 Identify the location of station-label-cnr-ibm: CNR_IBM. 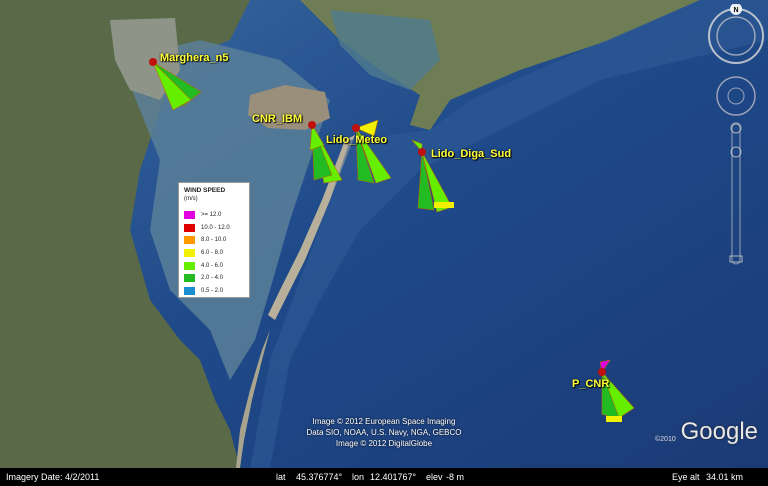
(277, 119).